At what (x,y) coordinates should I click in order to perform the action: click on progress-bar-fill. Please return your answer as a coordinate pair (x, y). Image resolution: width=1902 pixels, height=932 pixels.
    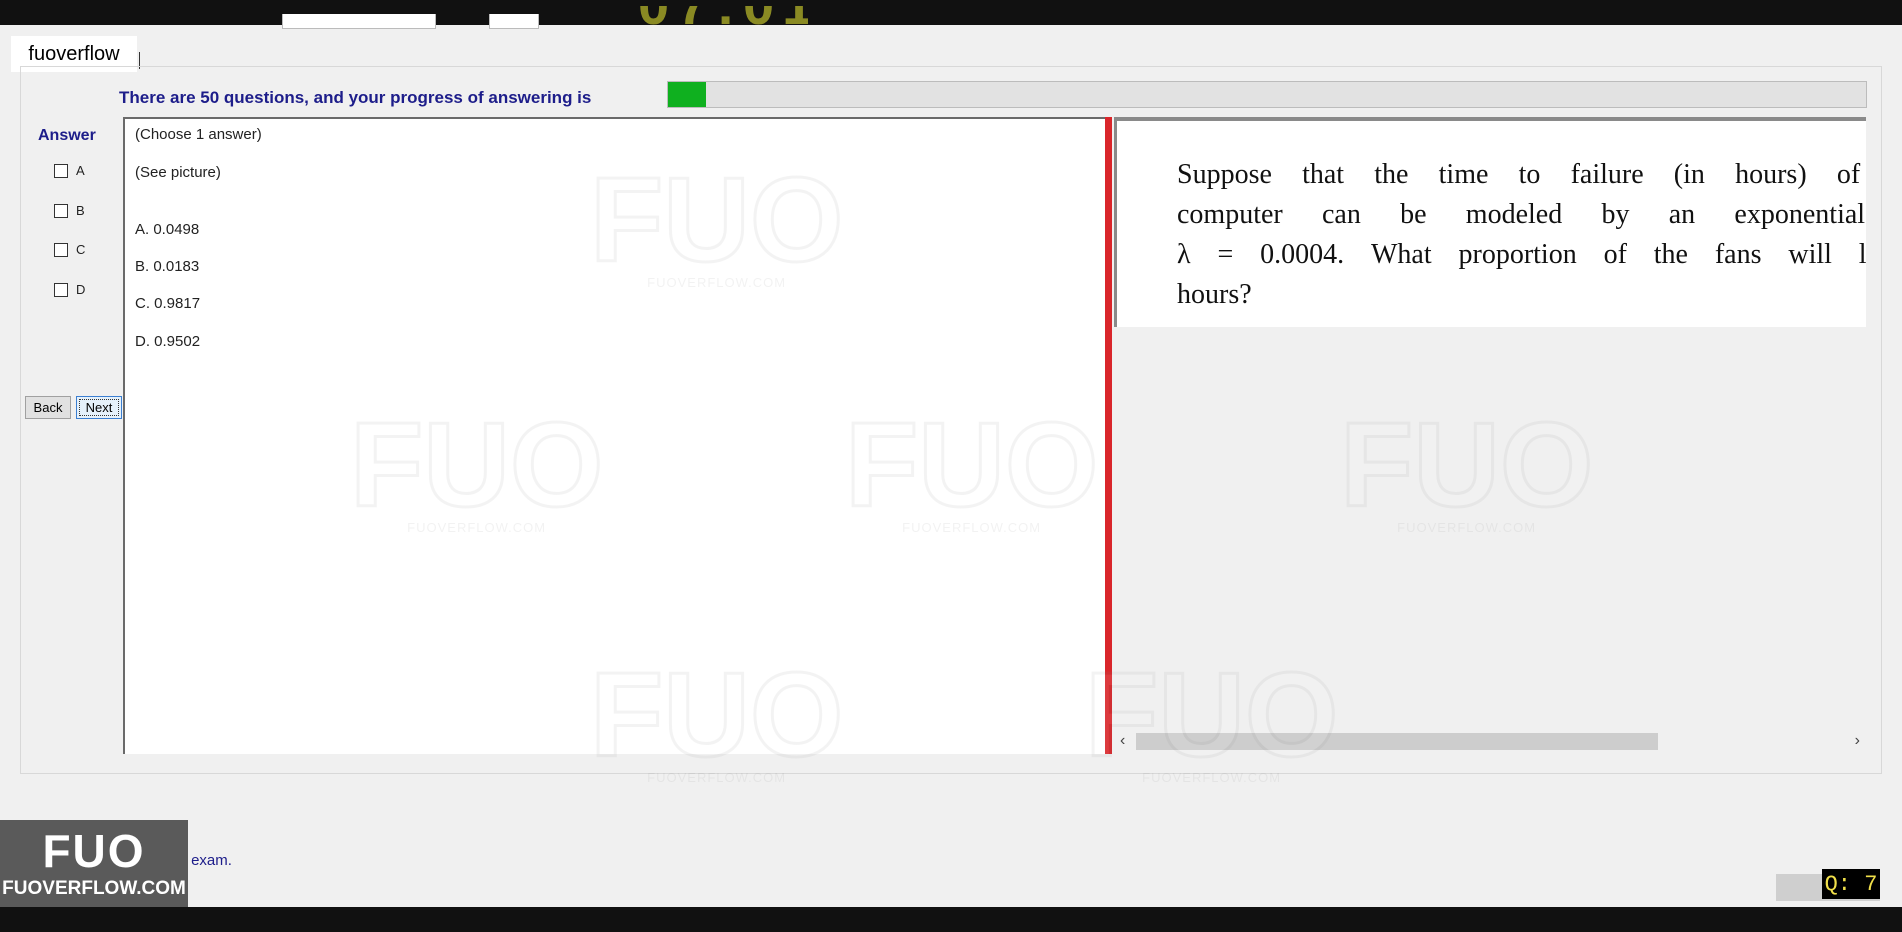
    Looking at the image, I should click on (687, 94).